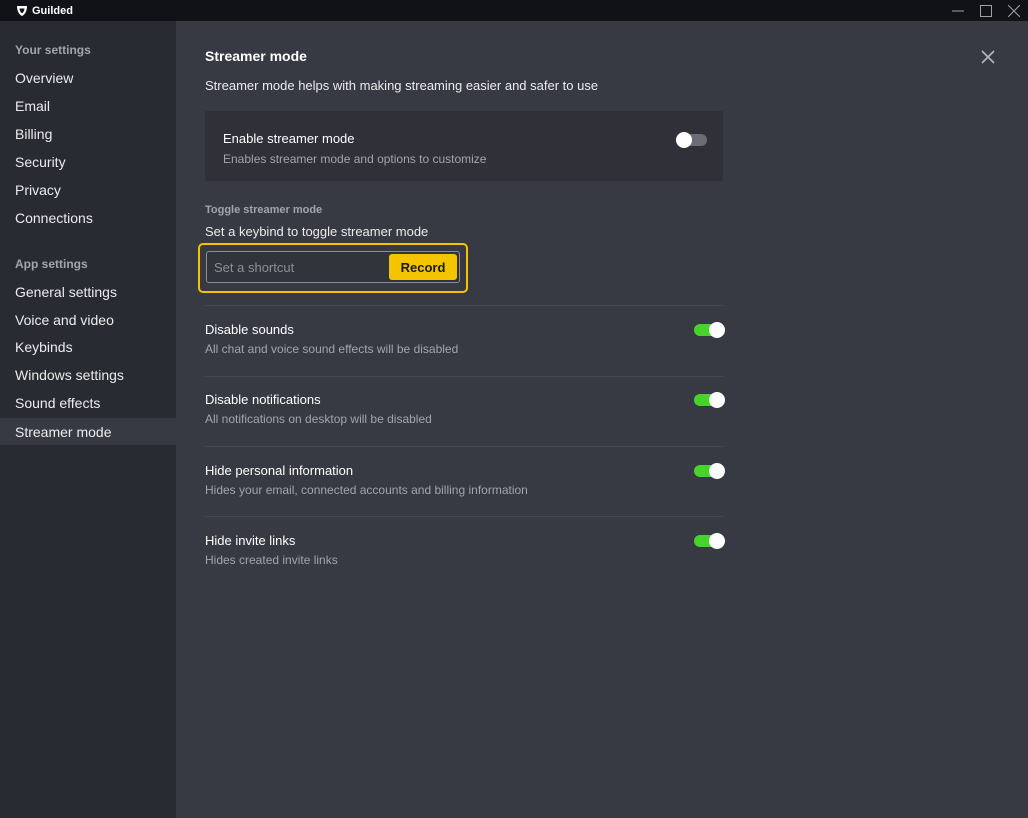 The width and height of the screenshot is (1028, 818). Describe the element at coordinates (264, 210) in the screenshot. I see `keybind-section-header: Toggle streamer mode` at that location.